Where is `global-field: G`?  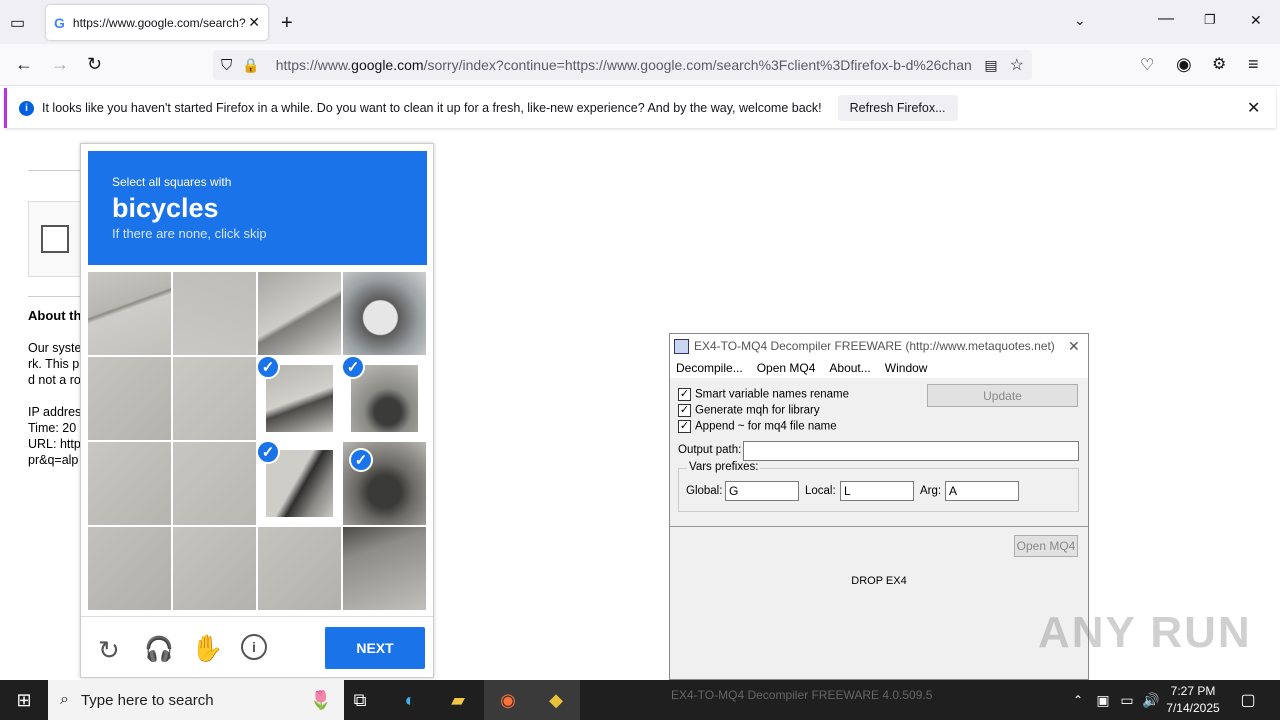
global-field: G is located at coordinates (762, 491).